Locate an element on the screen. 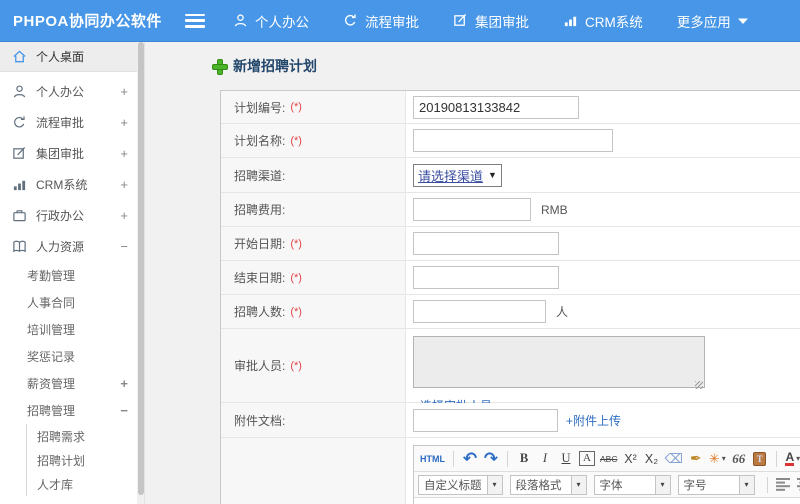 The image size is (800, 504). editor-subscript-button: X₂ is located at coordinates (651, 458).